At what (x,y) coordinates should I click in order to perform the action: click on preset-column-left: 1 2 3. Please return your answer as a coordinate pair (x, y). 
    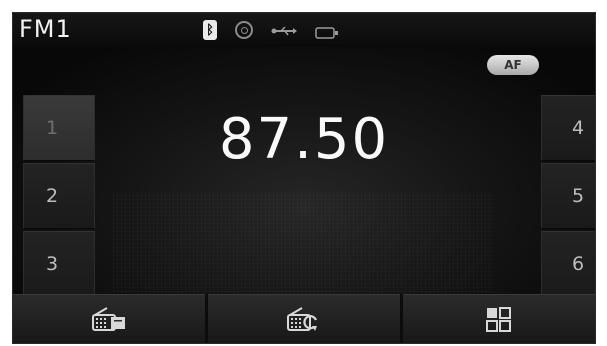
    Looking at the image, I should click on (59, 197).